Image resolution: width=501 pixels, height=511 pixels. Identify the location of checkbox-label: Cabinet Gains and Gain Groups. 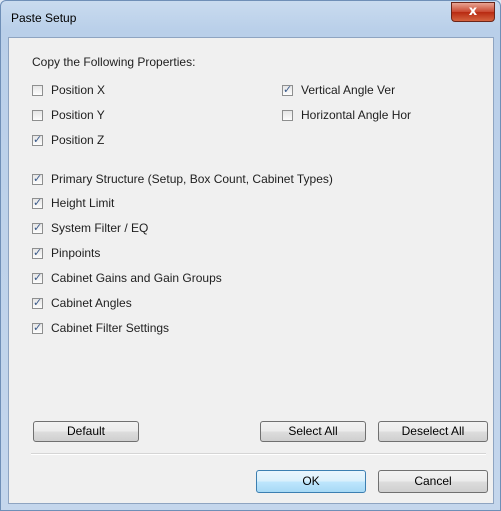
(136, 278).